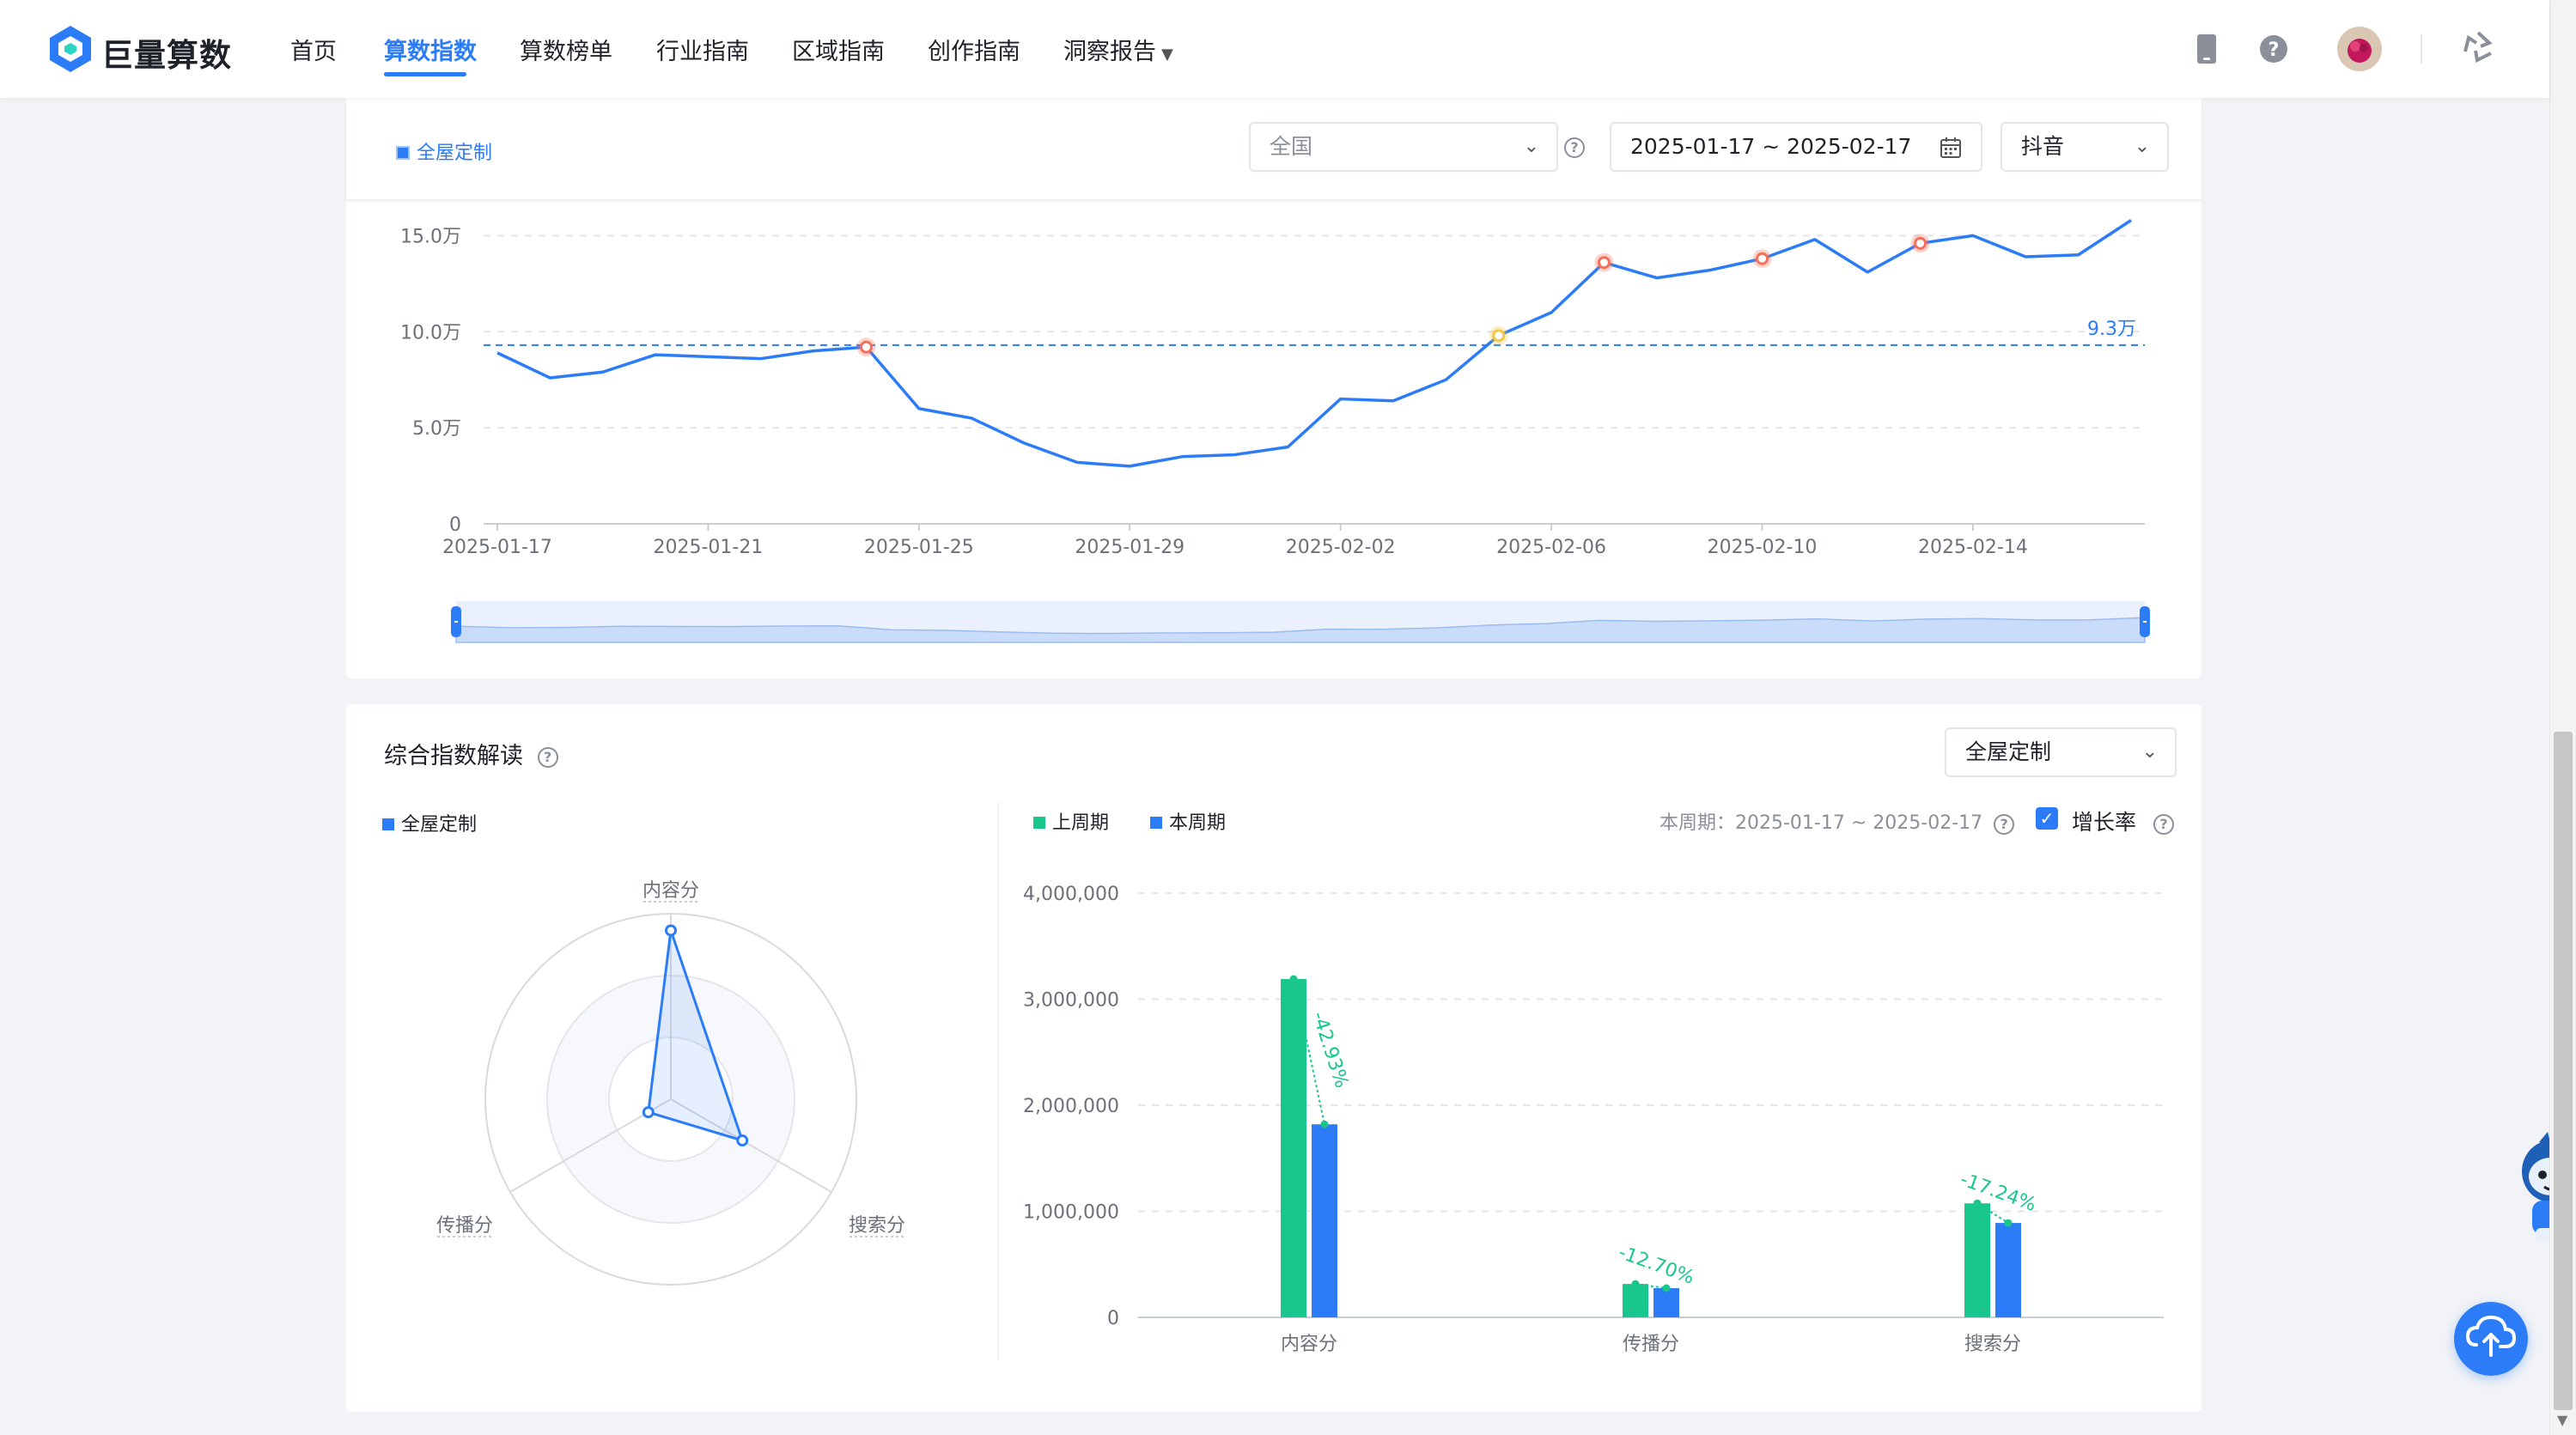  I want to click on bar-legend-current-label: 本周期, so click(1198, 823).